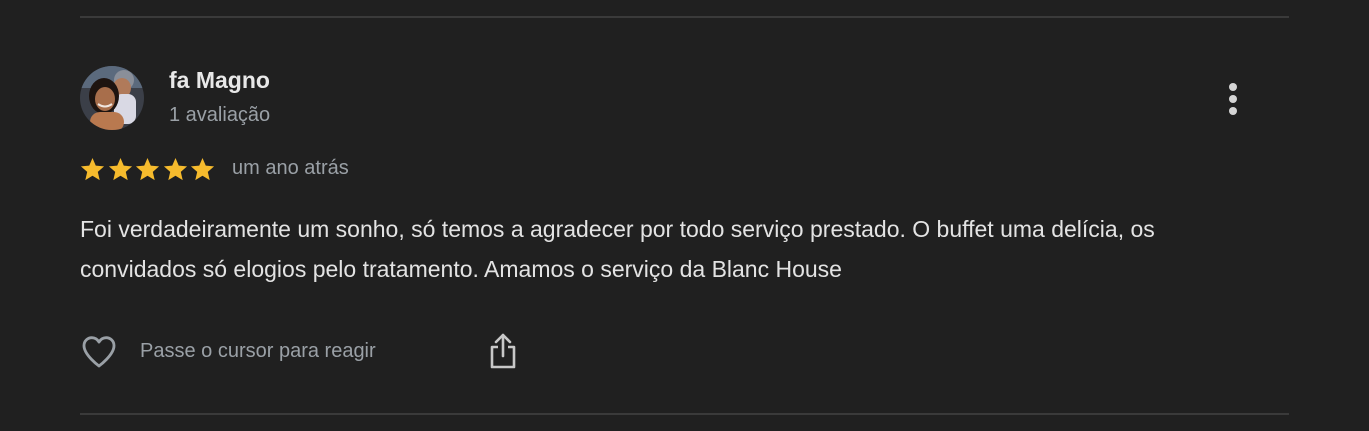 This screenshot has width=1369, height=431. I want to click on star-rating, so click(148, 169).